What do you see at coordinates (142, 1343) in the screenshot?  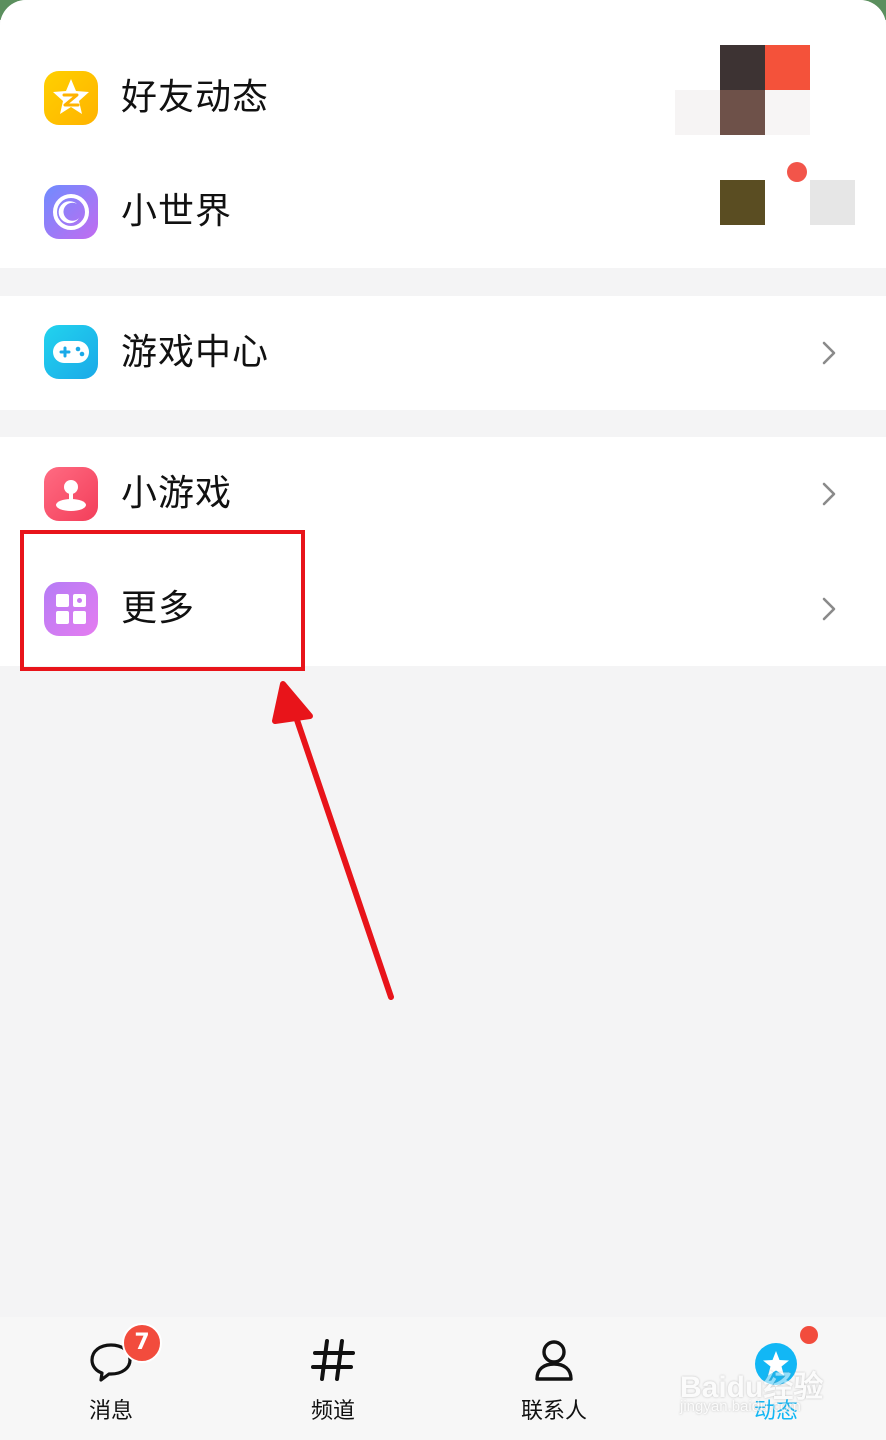 I see `unread-badge: 7` at bounding box center [142, 1343].